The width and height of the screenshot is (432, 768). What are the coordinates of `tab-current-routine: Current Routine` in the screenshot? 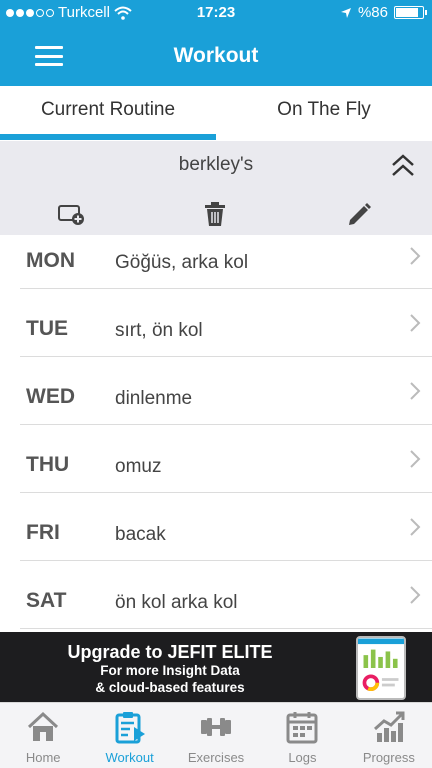 It's located at (108, 113).